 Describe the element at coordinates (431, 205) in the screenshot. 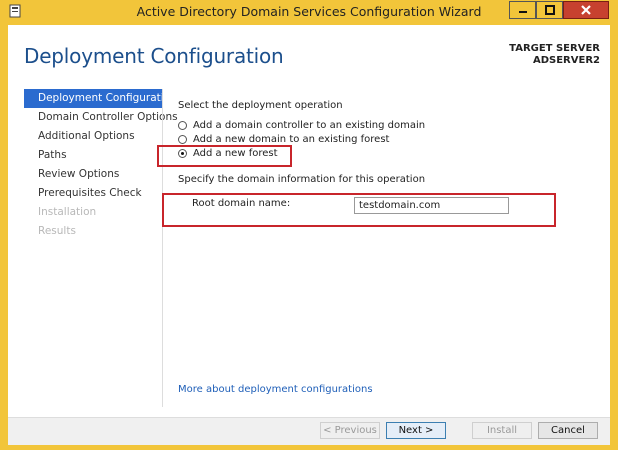

I see `root-domain-input` at that location.